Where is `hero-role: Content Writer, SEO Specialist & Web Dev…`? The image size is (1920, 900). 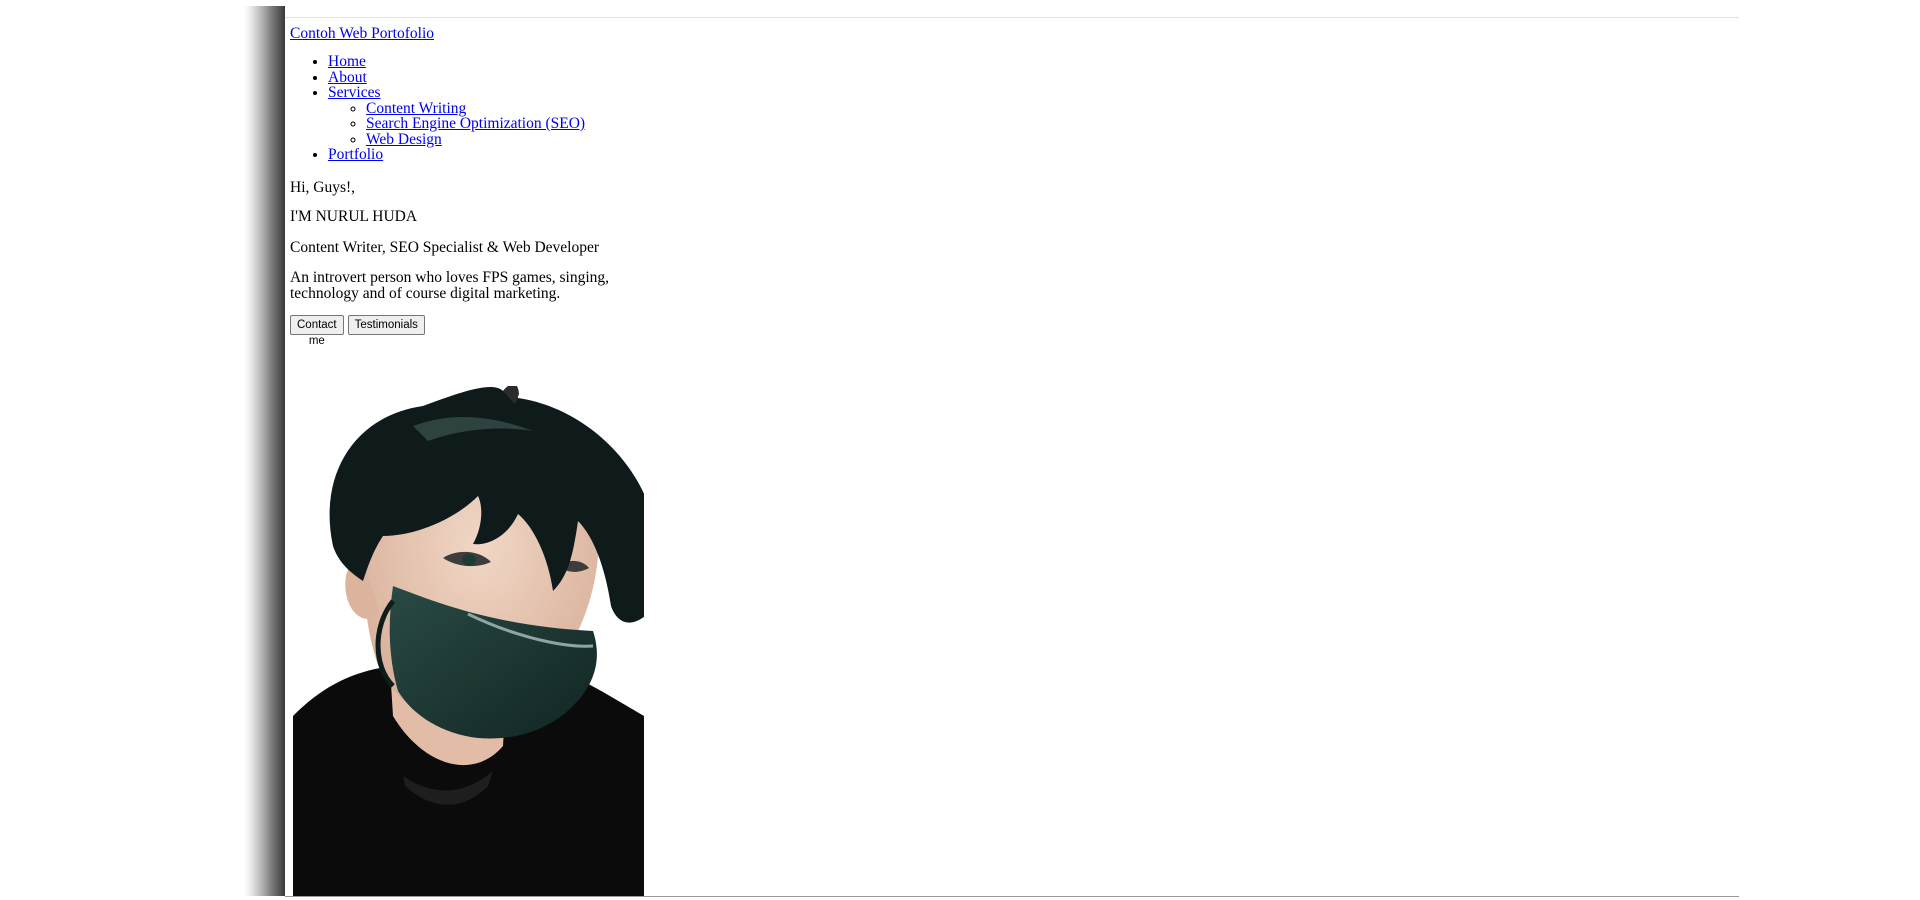 hero-role: Content Writer, SEO Specialist & Web Dev… is located at coordinates (445, 247).